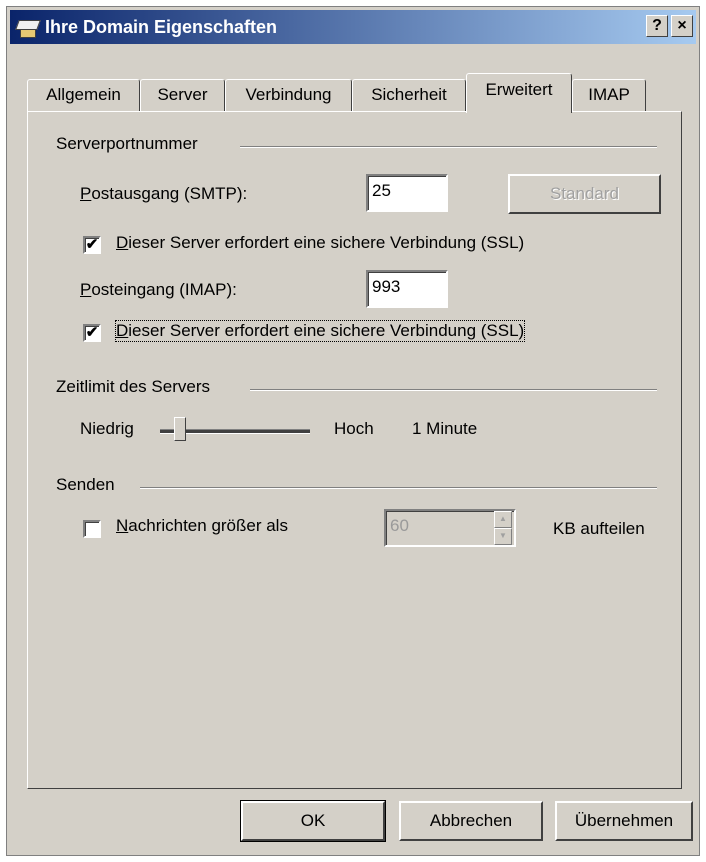 This screenshot has width=706, height=862. I want to click on title-bar: Ihre Domain Eigenschaften ? ×, so click(353, 27).